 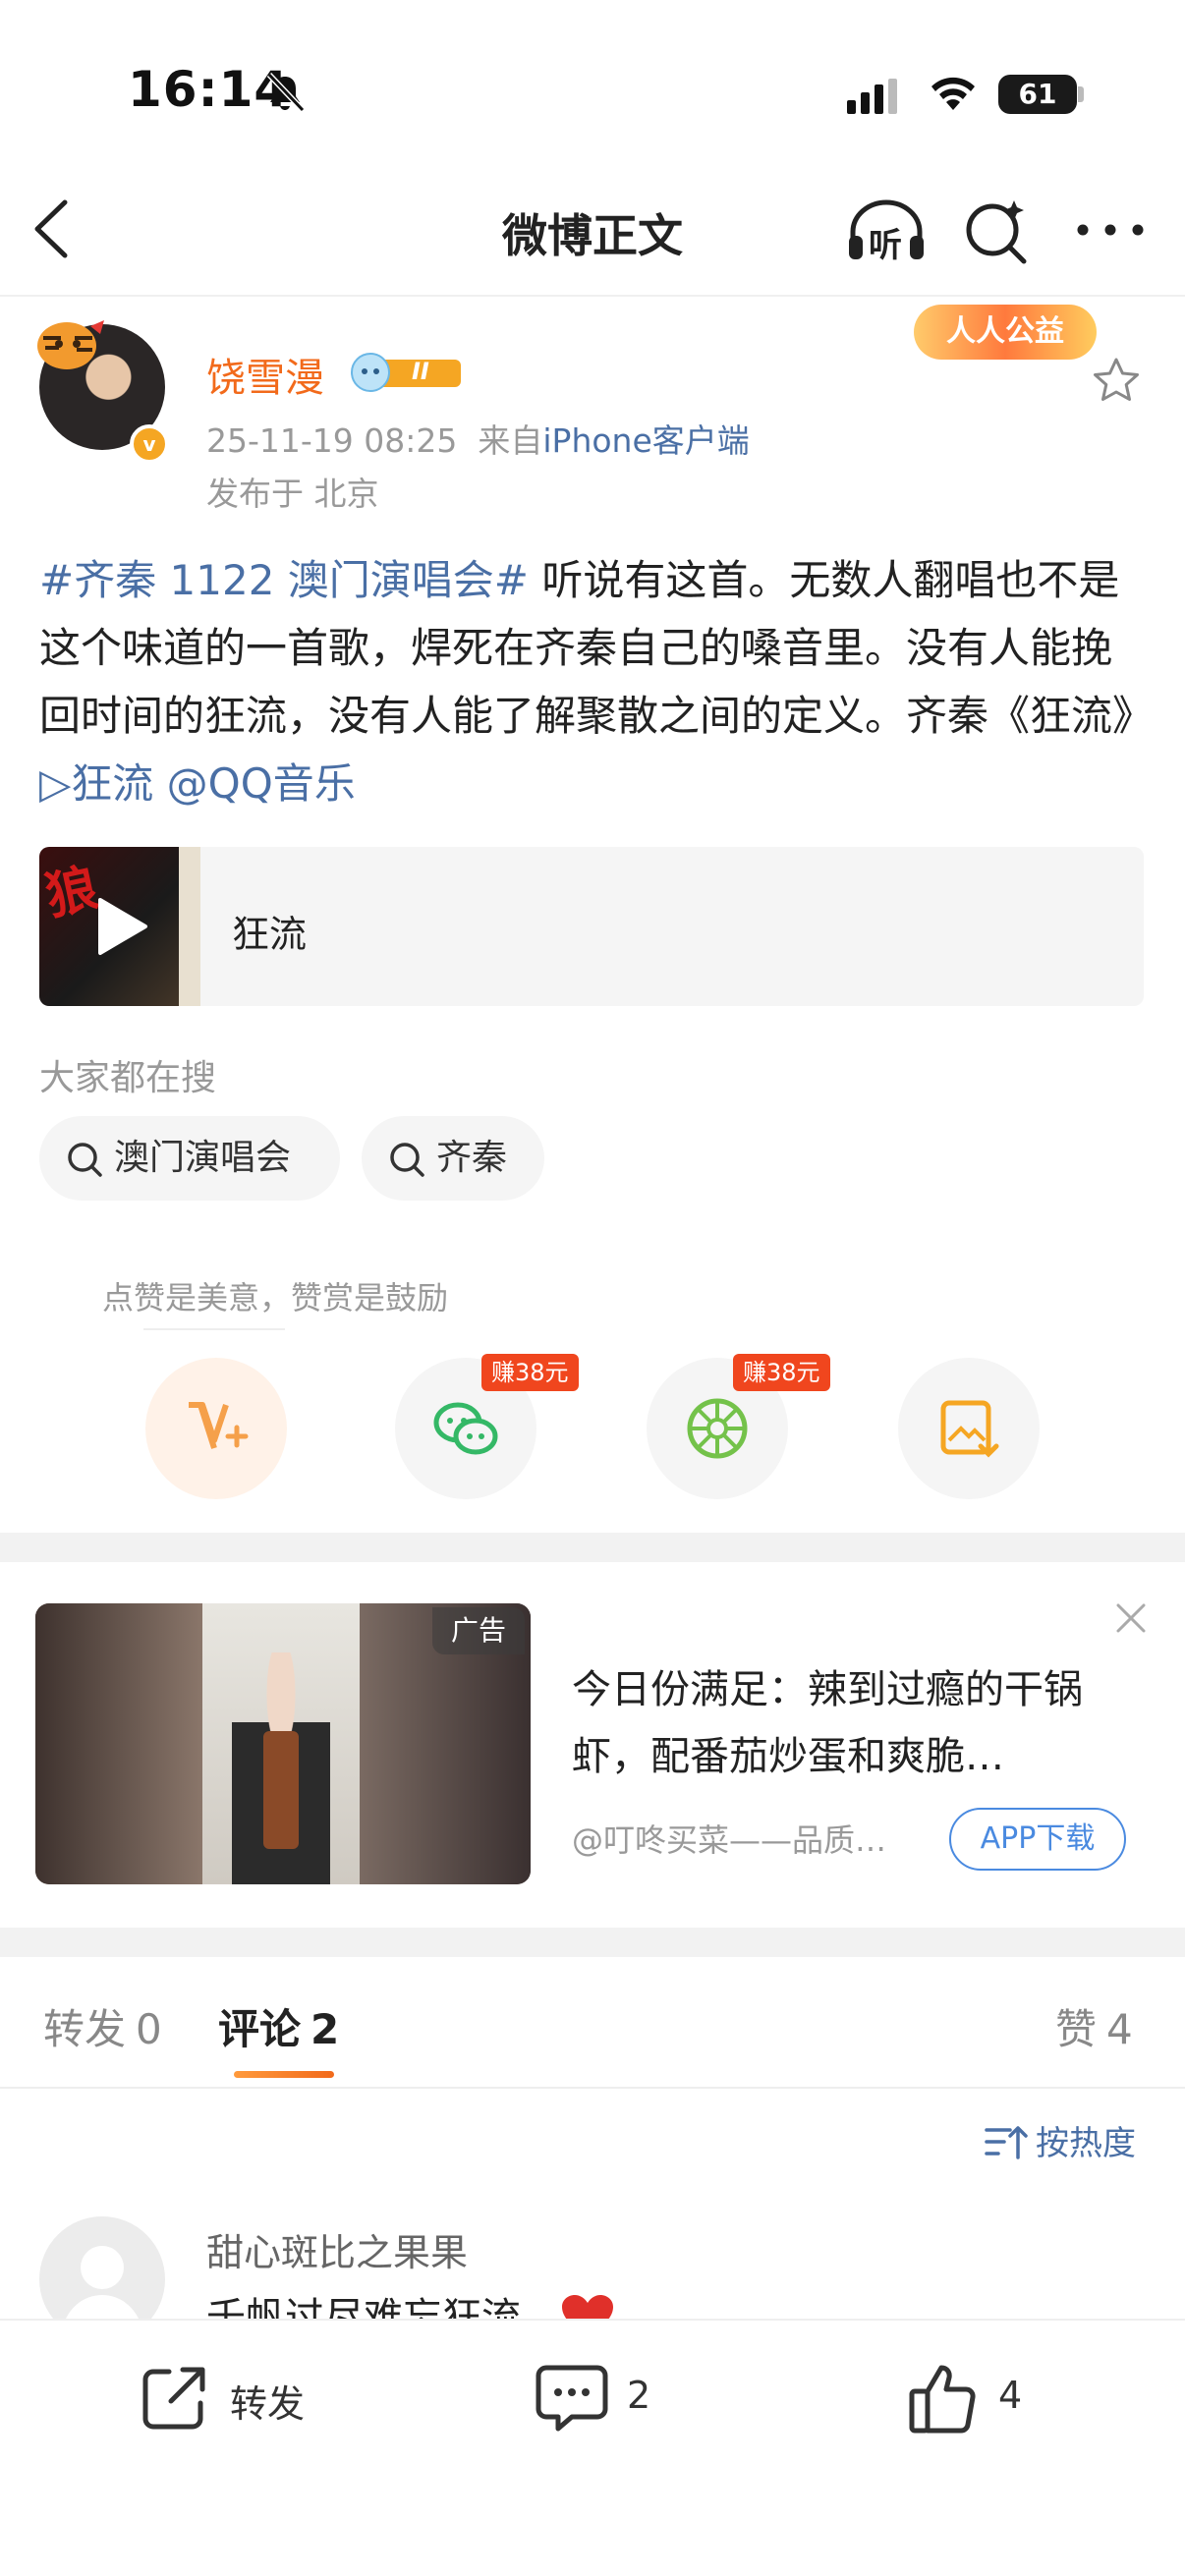 What do you see at coordinates (260, 2029) in the screenshot?
I see `tab-comments-label: 评论` at bounding box center [260, 2029].